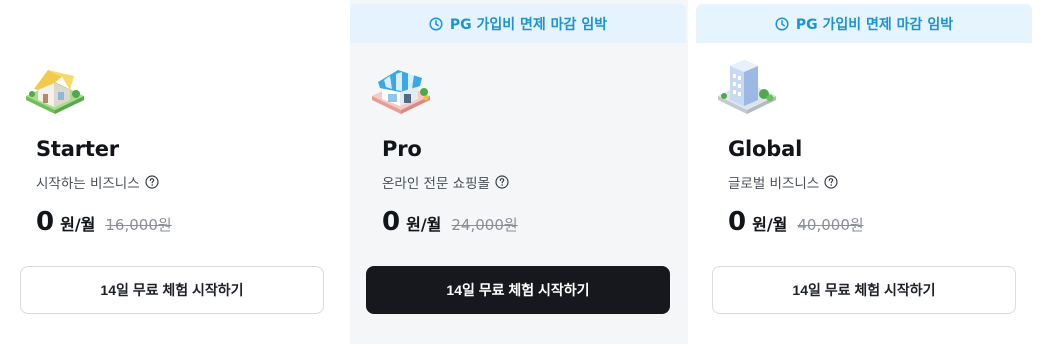 This screenshot has height=344, width=1040. Describe the element at coordinates (138, 225) in the screenshot. I see `original-price: 16,000원` at that location.